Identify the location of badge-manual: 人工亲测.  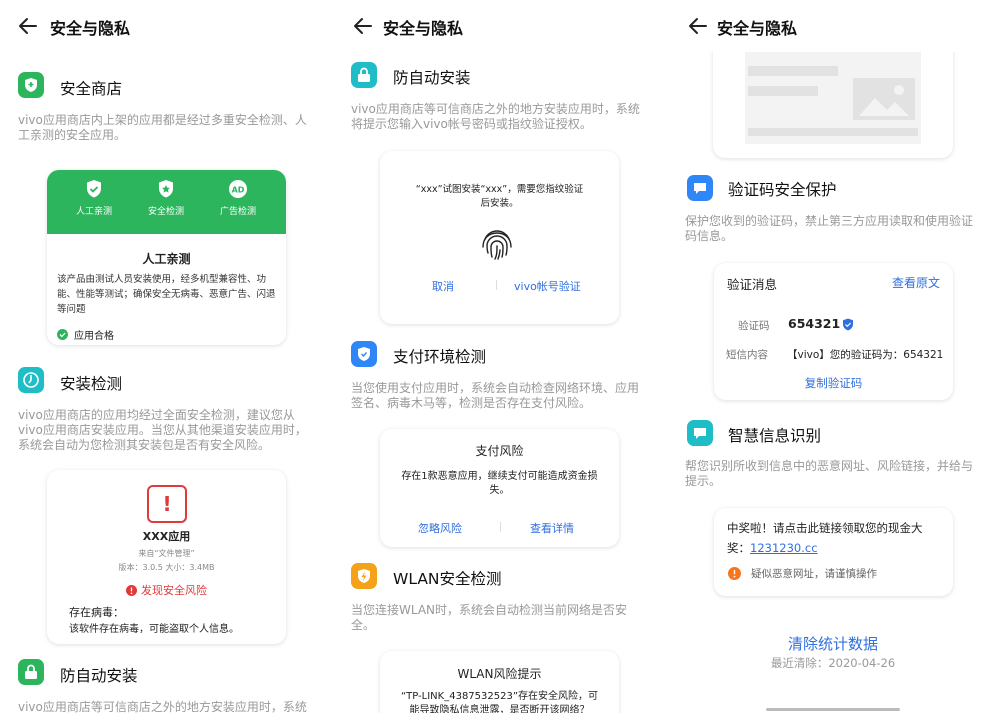
(94, 197).